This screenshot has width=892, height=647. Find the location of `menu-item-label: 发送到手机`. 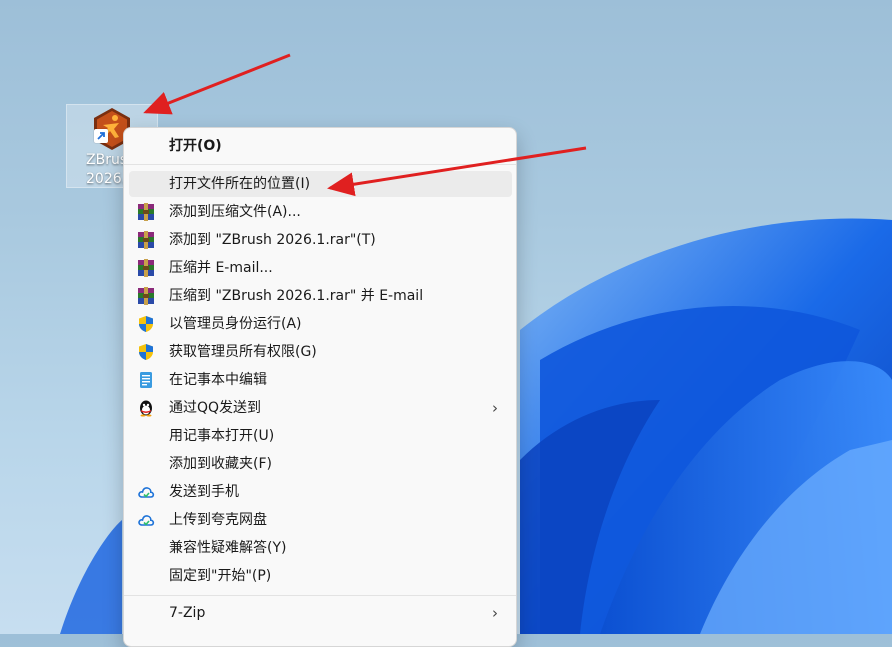

menu-item-label: 发送到手机 is located at coordinates (204, 492).